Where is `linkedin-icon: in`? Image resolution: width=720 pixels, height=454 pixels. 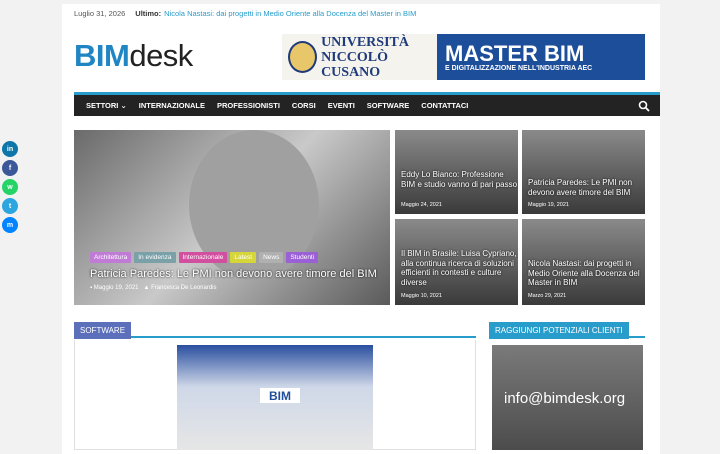
linkedin-icon: in is located at coordinates (10, 149).